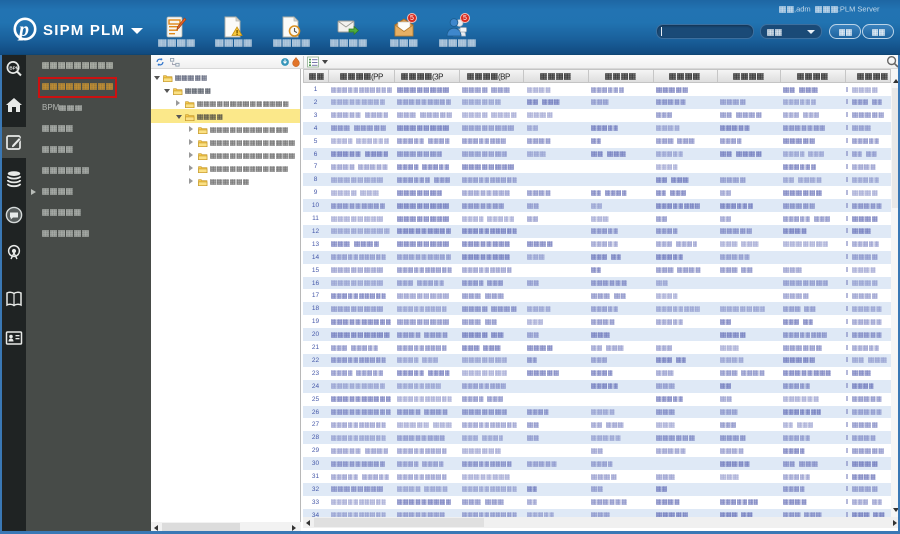 The image size is (900, 534). Describe the element at coordinates (14, 68) in the screenshot. I see `svg-text: BPM` at that location.